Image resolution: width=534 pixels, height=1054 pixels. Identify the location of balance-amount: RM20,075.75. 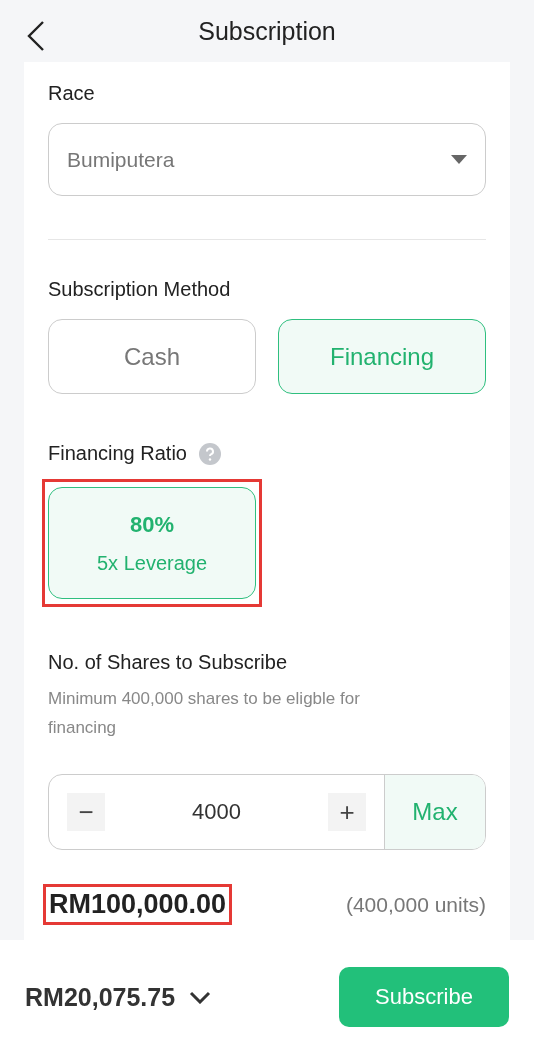
(100, 997).